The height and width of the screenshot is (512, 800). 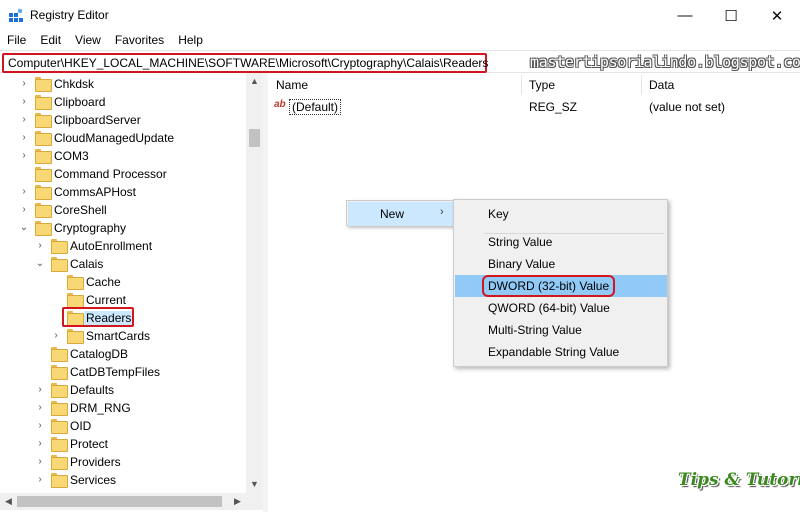 What do you see at coordinates (123, 156) in the screenshot?
I see `tree-item: › COM3` at bounding box center [123, 156].